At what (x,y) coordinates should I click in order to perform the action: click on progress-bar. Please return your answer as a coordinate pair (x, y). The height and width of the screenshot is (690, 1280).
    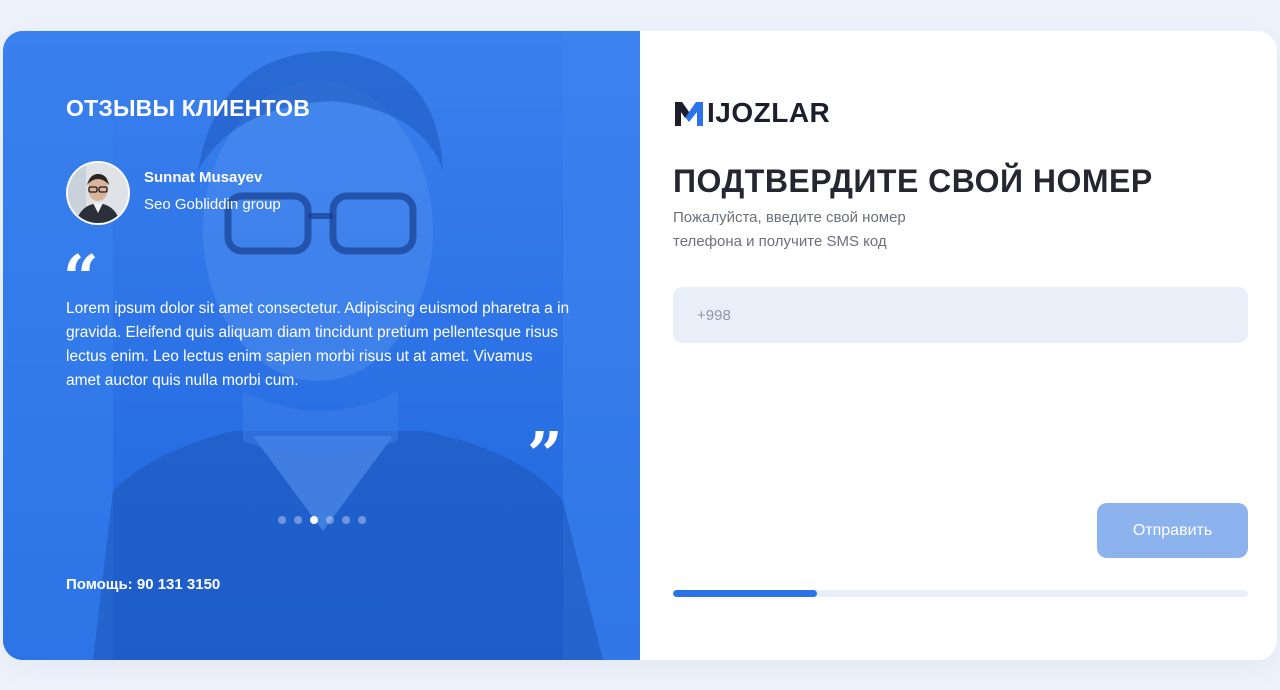
    Looking at the image, I should click on (960, 593).